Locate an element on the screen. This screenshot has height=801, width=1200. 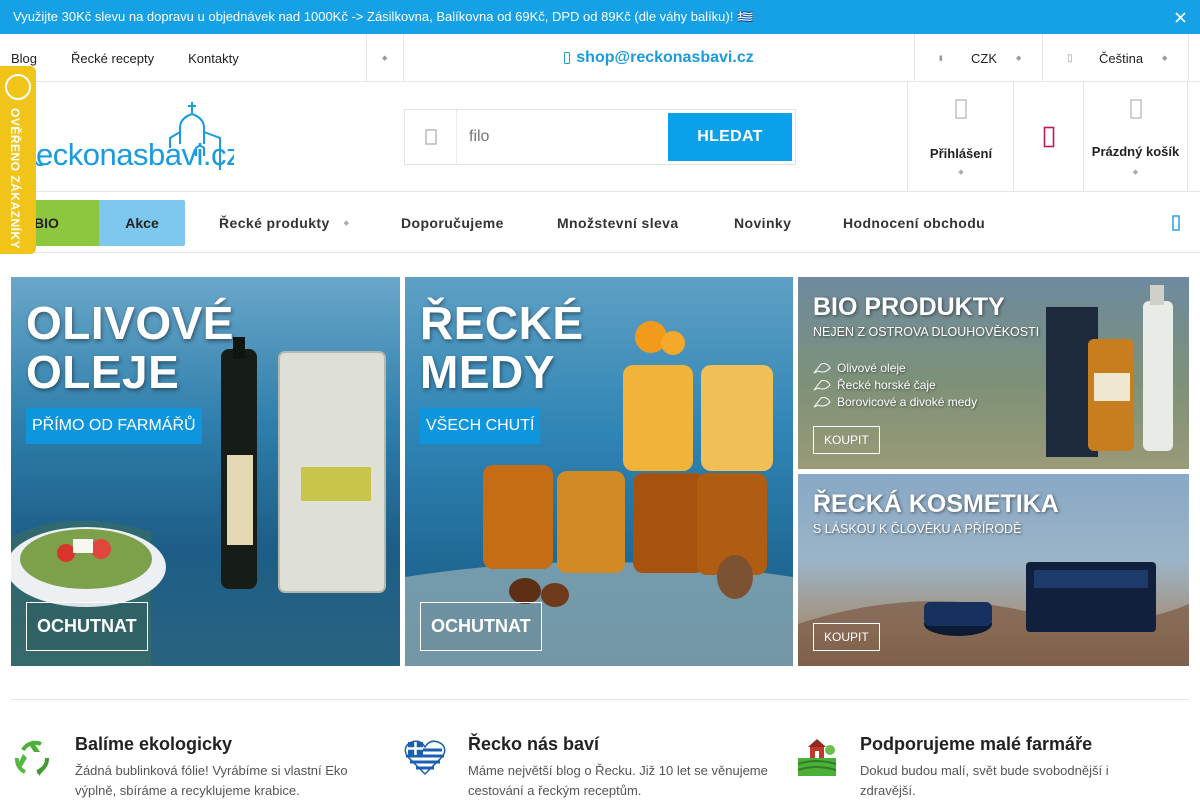
recycle-icon is located at coordinates (31, 758).